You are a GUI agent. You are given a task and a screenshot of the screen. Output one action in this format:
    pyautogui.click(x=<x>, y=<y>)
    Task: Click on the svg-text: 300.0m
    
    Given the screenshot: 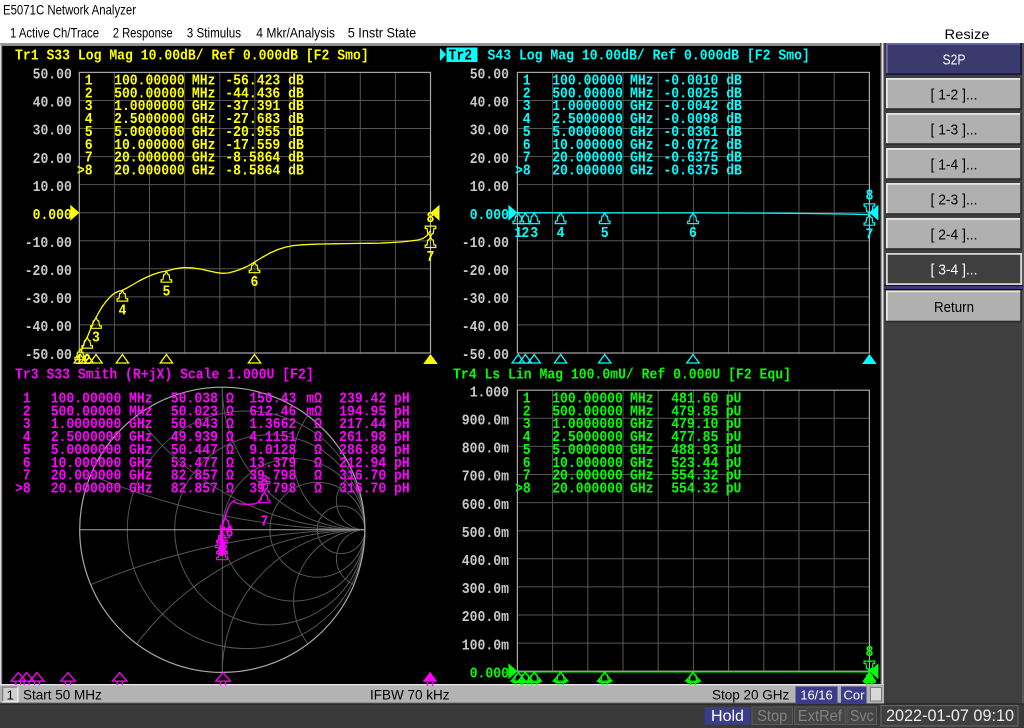 What is the action you would take?
    pyautogui.click(x=485, y=590)
    